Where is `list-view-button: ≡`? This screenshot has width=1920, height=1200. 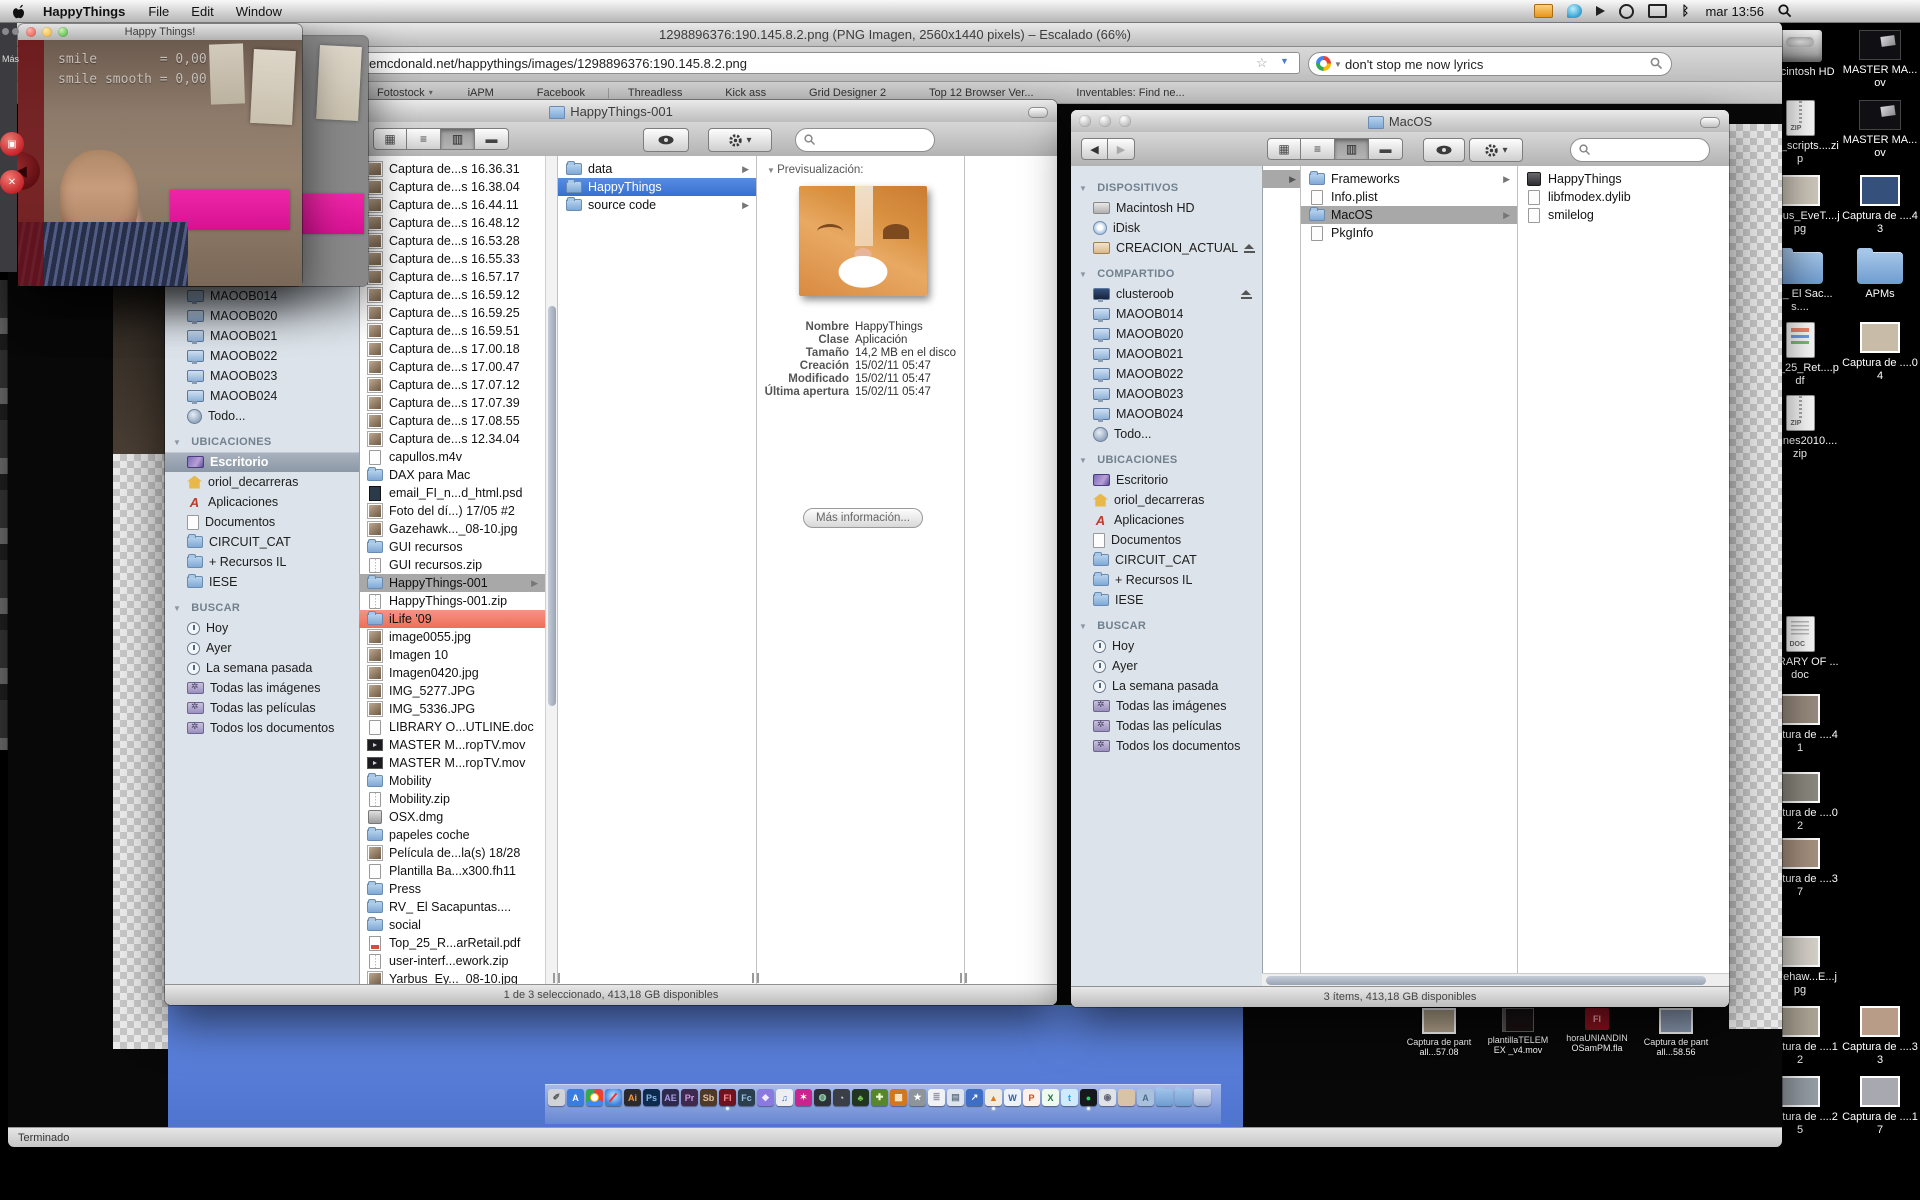 list-view-button: ≡ is located at coordinates (424, 139).